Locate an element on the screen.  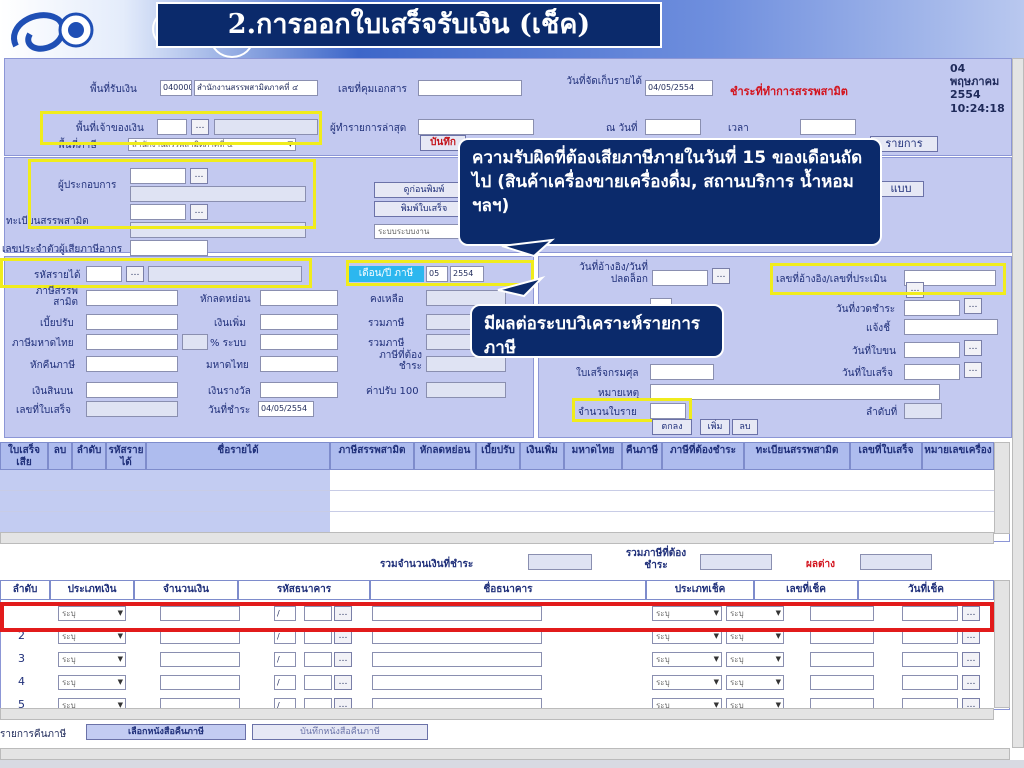
cheque-grid-header-cell: ชื่อธนาคาร is located at coordinates (508, 590).